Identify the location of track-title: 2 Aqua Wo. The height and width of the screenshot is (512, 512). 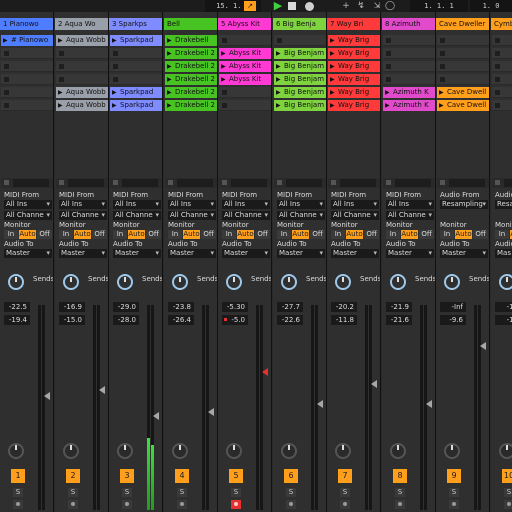
(81, 24).